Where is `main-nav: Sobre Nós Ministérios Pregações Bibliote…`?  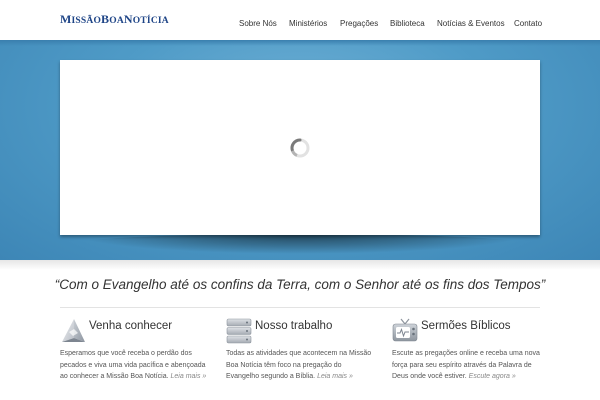
main-nav: Sobre Nós Ministérios Pregações Bibliote… is located at coordinates (300, 25).